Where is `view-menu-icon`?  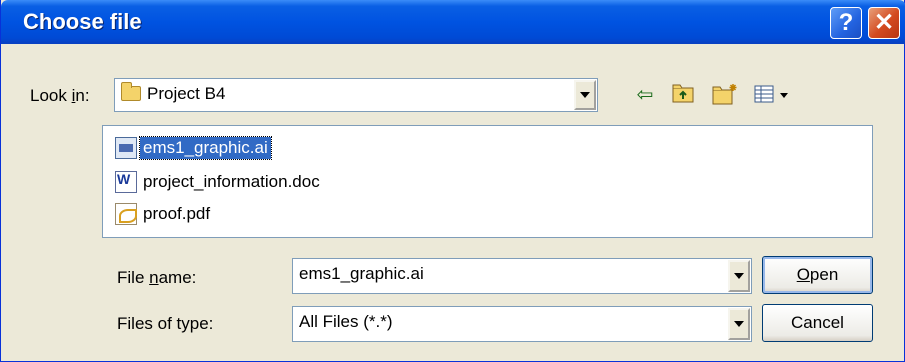 view-menu-icon is located at coordinates (773, 95).